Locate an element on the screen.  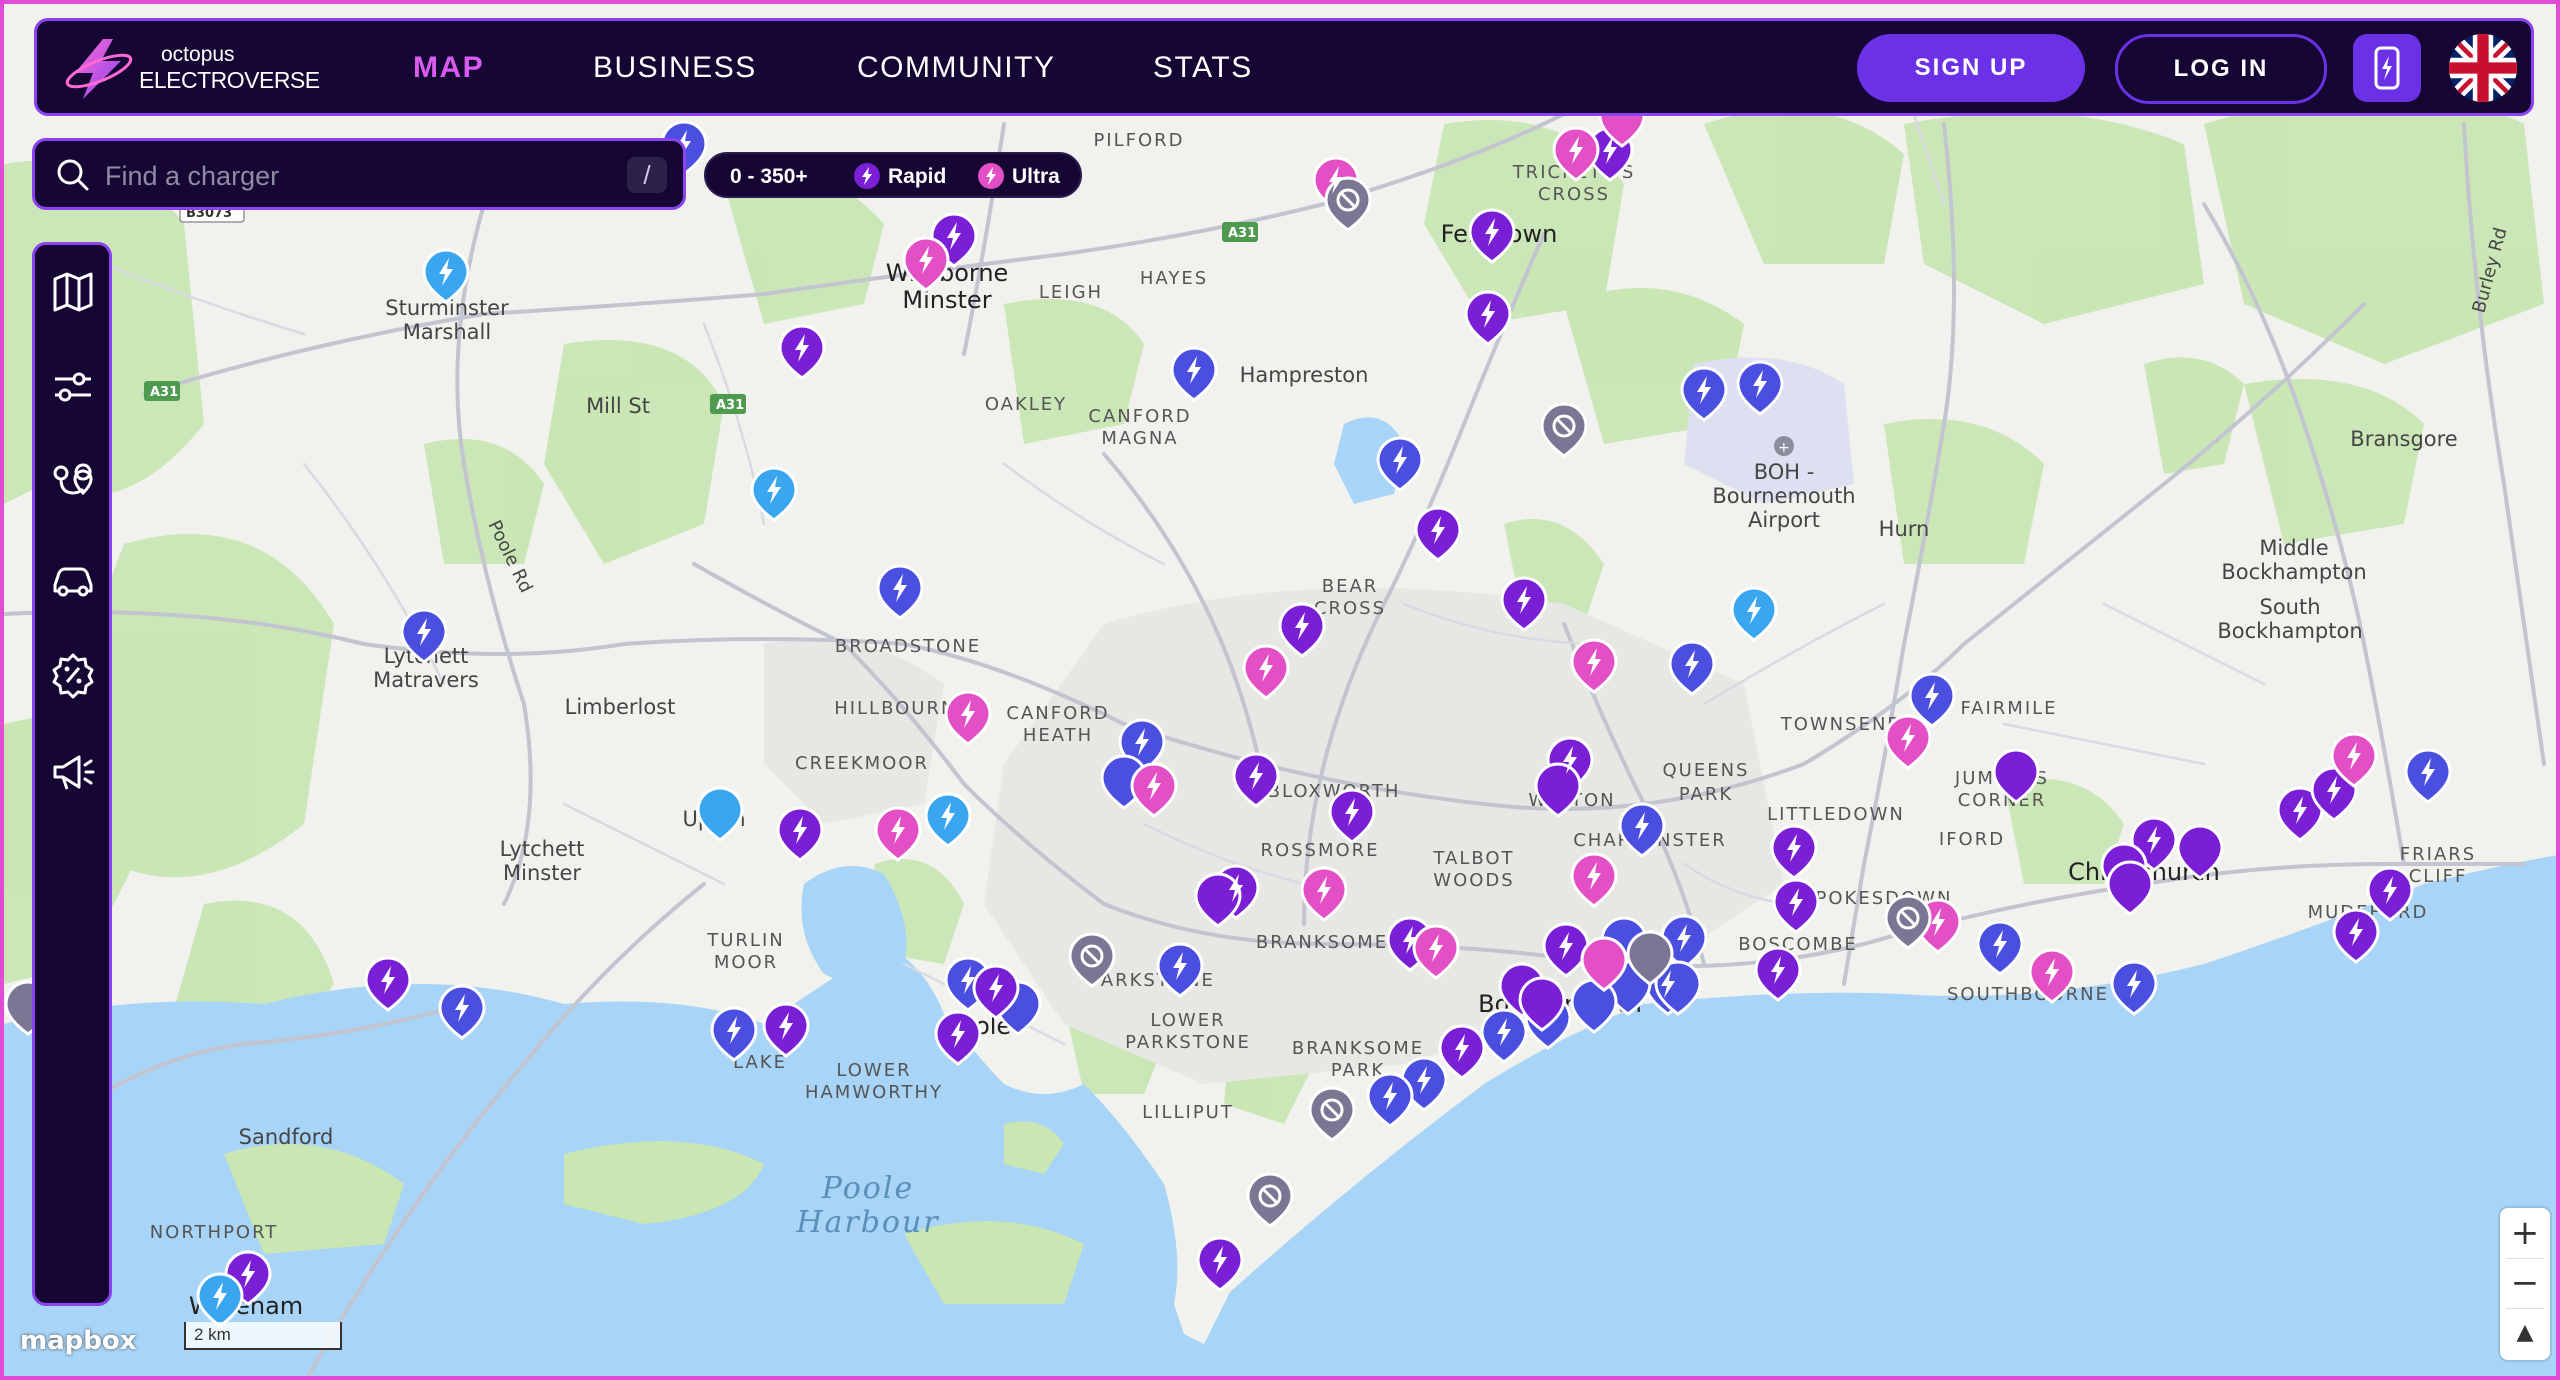
svg-text: Mill St is located at coordinates (618, 406).